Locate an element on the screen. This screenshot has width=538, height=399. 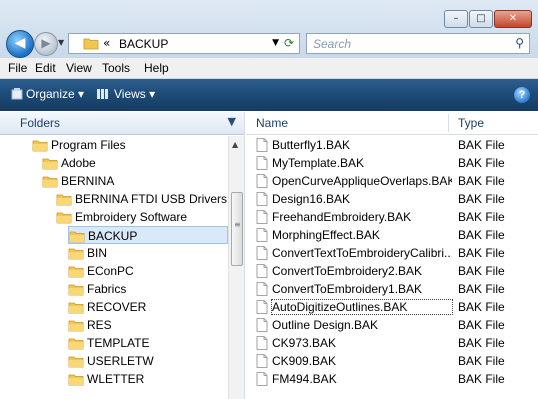
file-name: ConvertToEmbroidery1.BAK is located at coordinates (347, 289).